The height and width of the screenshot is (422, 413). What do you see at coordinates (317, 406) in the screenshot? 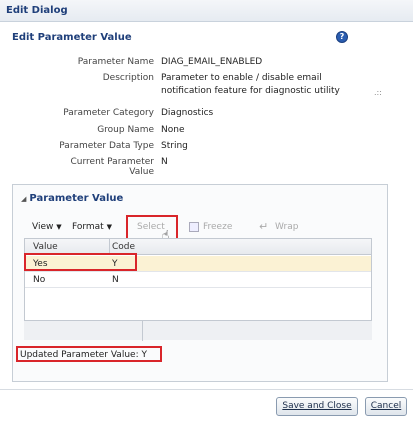
I see `save-and-close-button: Save and Close` at bounding box center [317, 406].